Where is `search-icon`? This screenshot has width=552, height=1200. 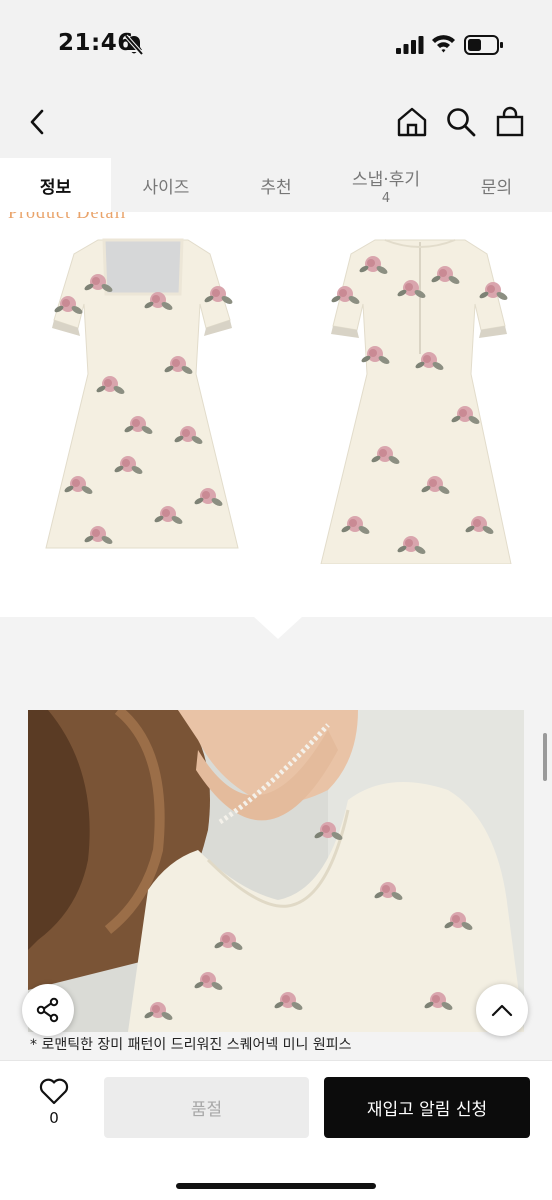 search-icon is located at coordinates (461, 122).